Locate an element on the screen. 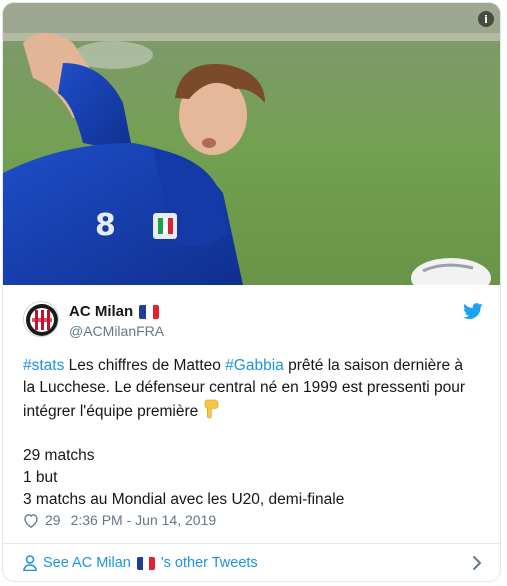  see-other-tweets-suffix: 's other Tweets is located at coordinates (209, 563).